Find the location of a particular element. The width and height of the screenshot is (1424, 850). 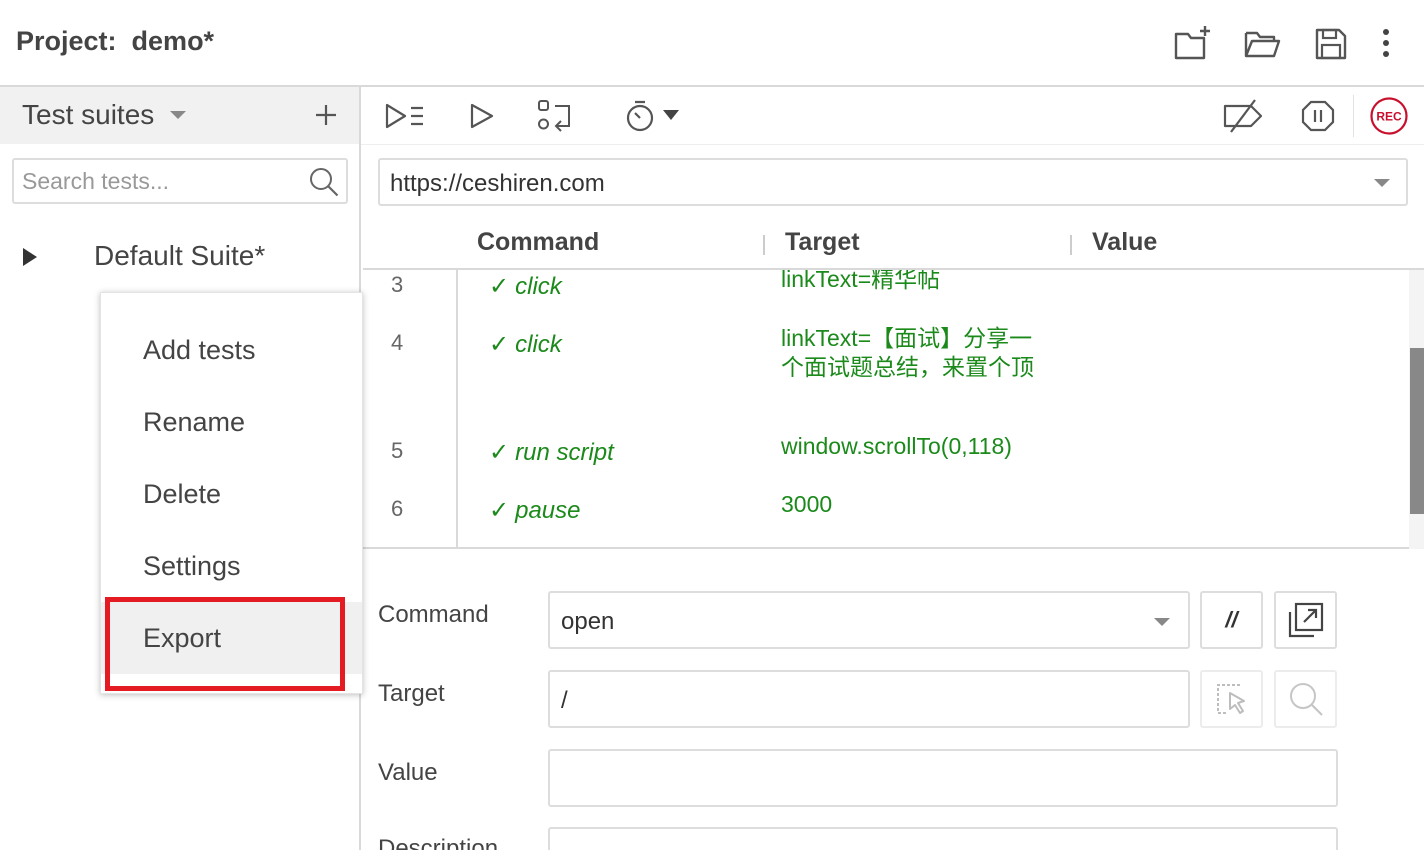

project-name: demo* is located at coordinates (173, 41).